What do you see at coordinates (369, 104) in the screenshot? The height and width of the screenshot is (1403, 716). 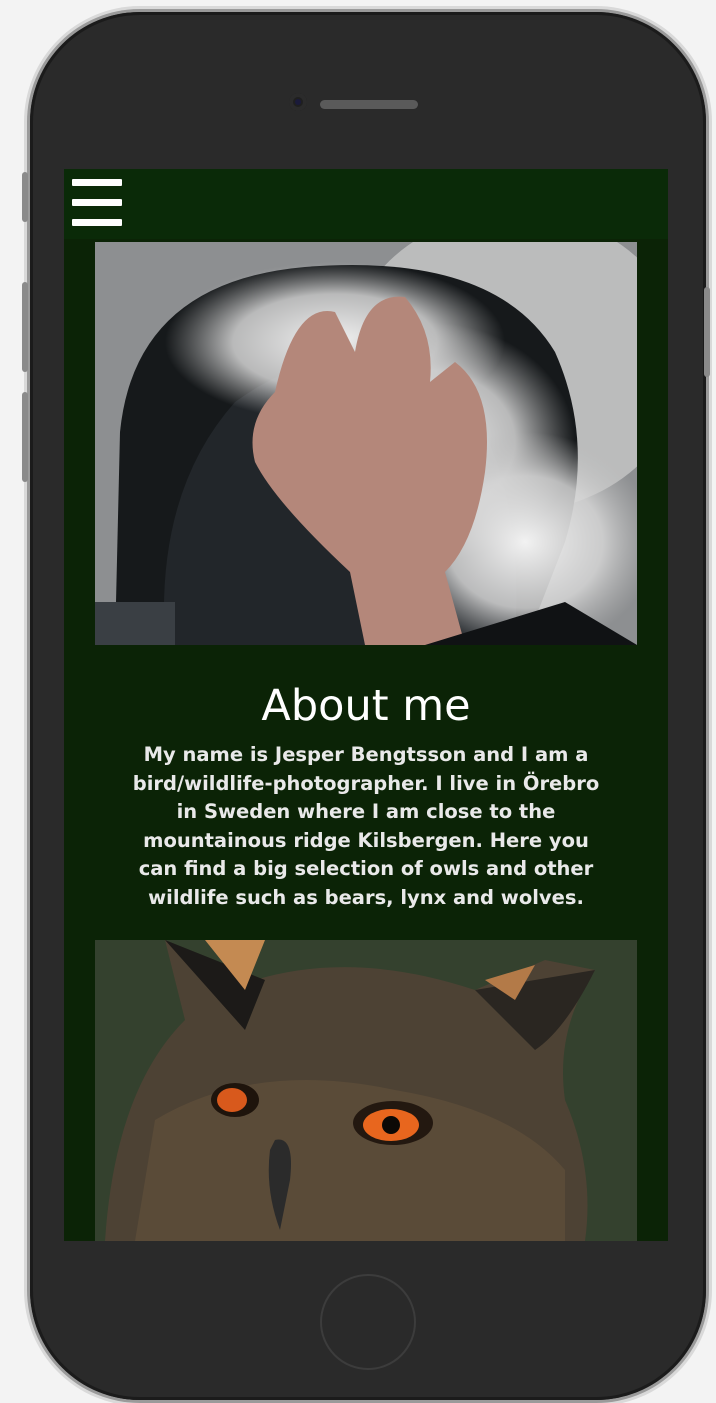 I see `earpiece-speaker` at bounding box center [369, 104].